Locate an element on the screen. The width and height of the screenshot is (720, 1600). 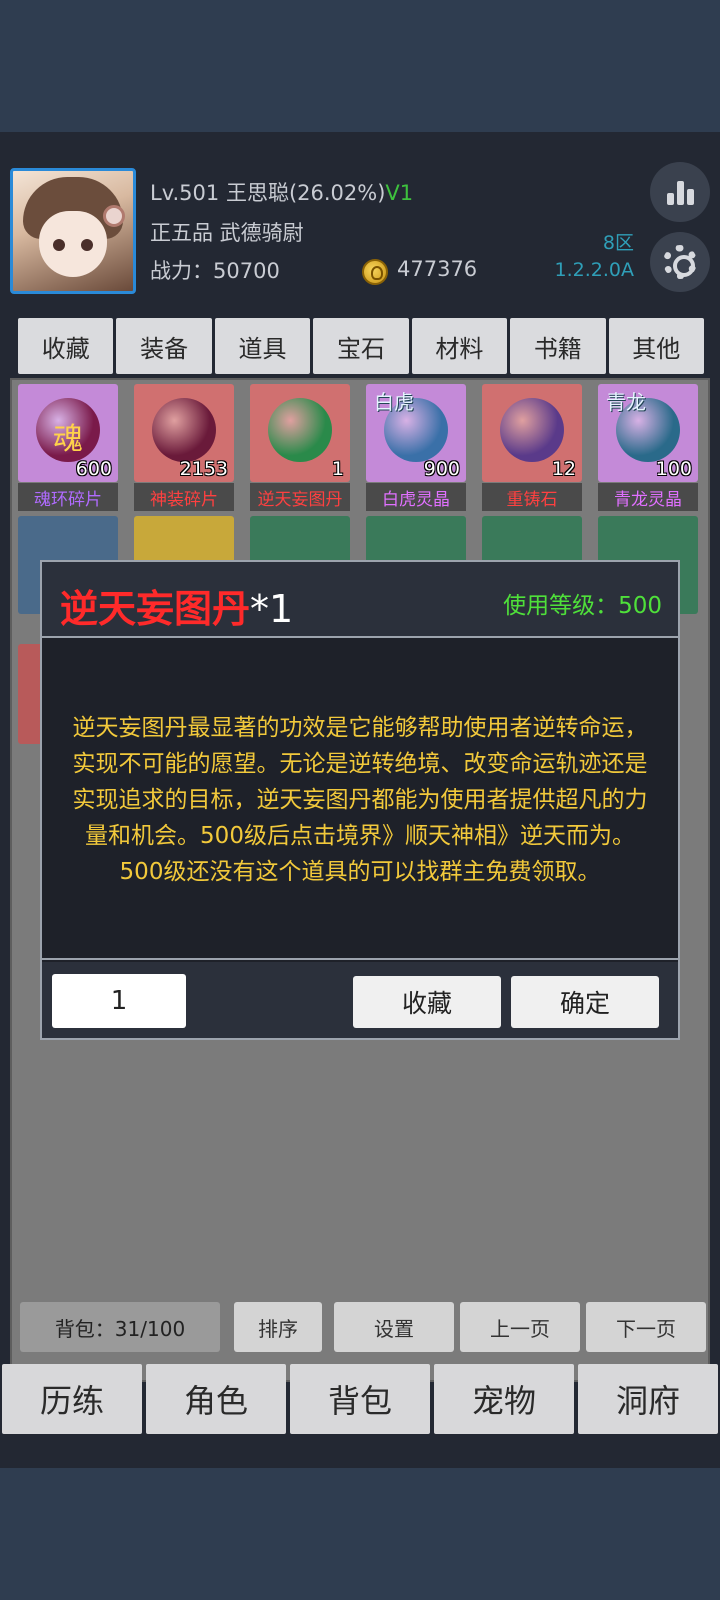
gear-icon is located at coordinates (680, 262).